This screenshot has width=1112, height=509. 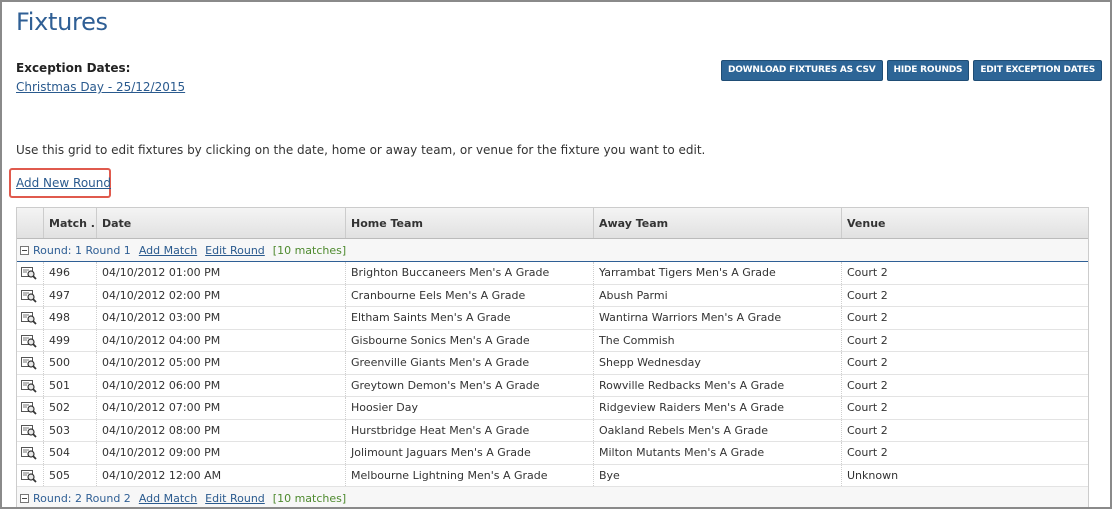 I want to click on home-team-cell: Eltham Saints Men's A Grade, so click(x=470, y=318).